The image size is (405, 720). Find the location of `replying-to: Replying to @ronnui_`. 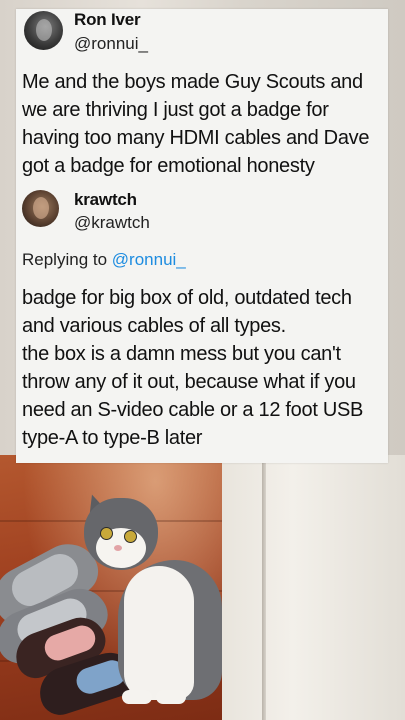

replying-to: Replying to @ronnui_ is located at coordinates (104, 260).